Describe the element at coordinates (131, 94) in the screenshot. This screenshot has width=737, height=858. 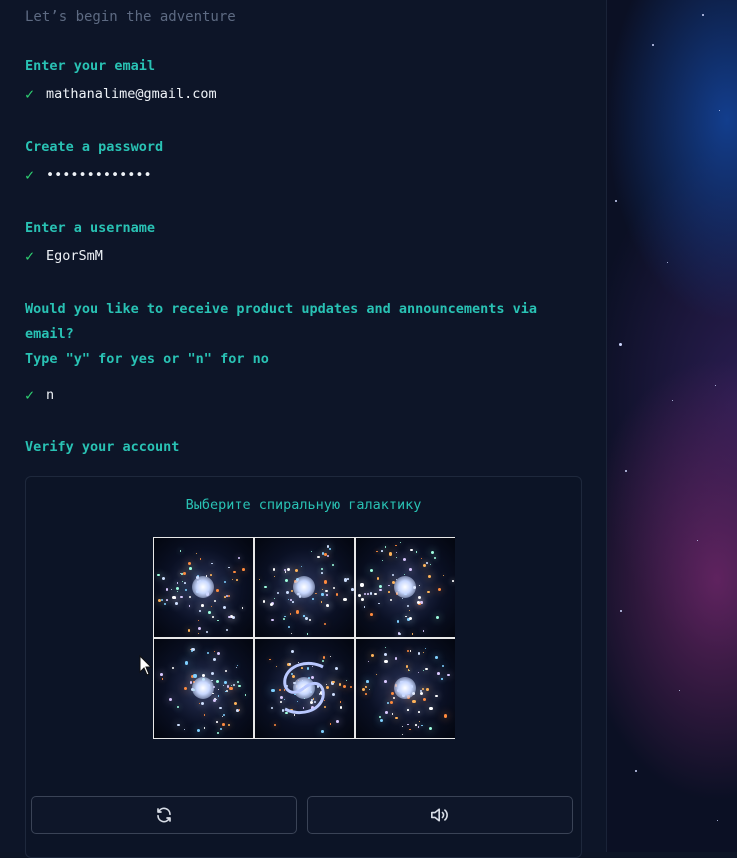
I see `email-value: mathanalime@gmail.com` at that location.